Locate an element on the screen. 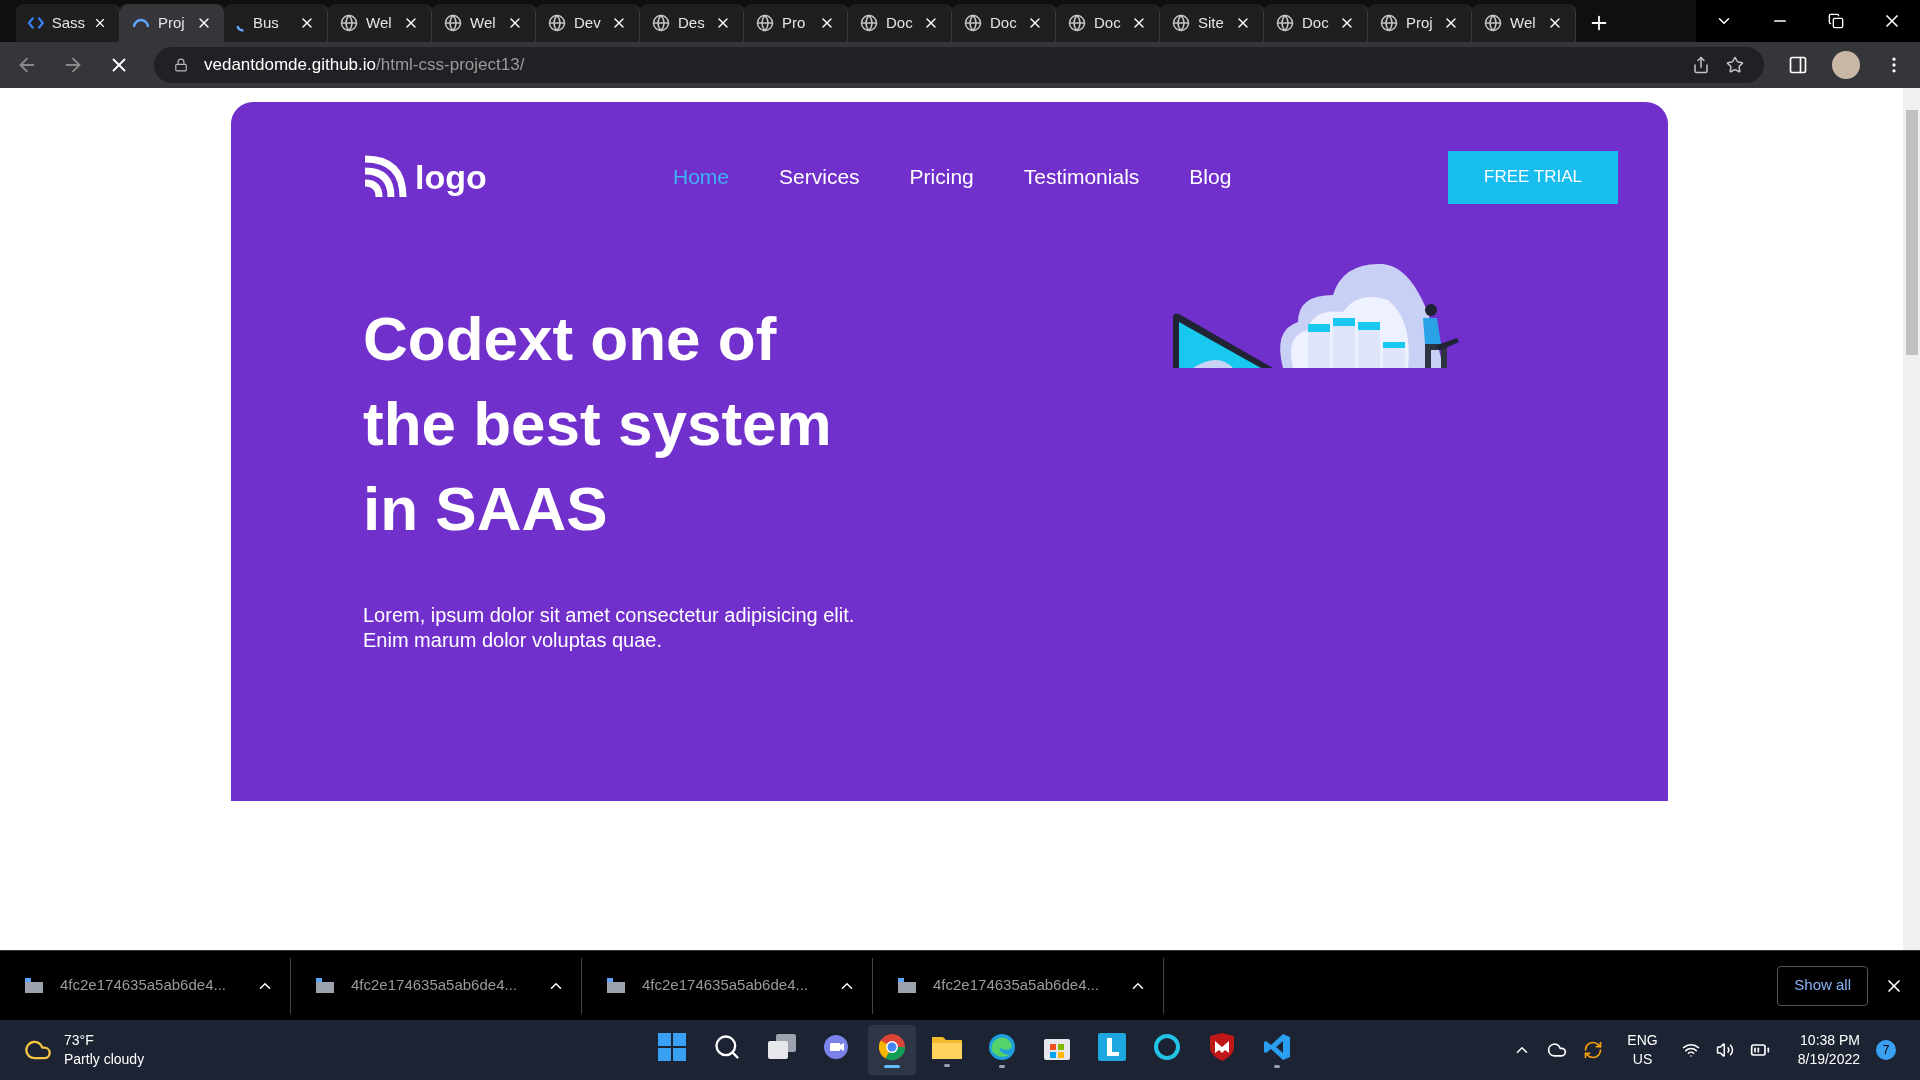 The image size is (1920, 1080). cloud-icon is located at coordinates (1557, 1050).